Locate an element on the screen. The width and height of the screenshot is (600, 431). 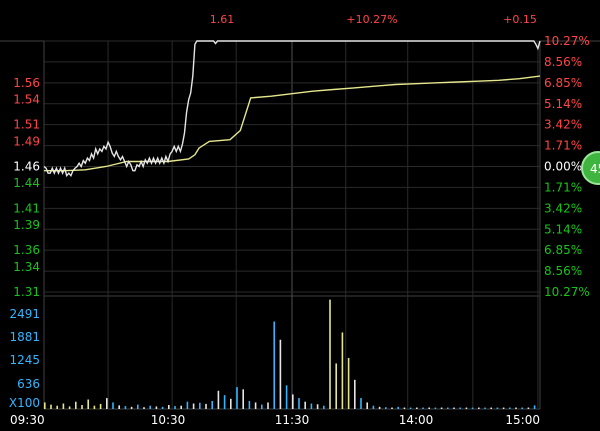
percent-tick-label: 6.85% is located at coordinates (563, 250).